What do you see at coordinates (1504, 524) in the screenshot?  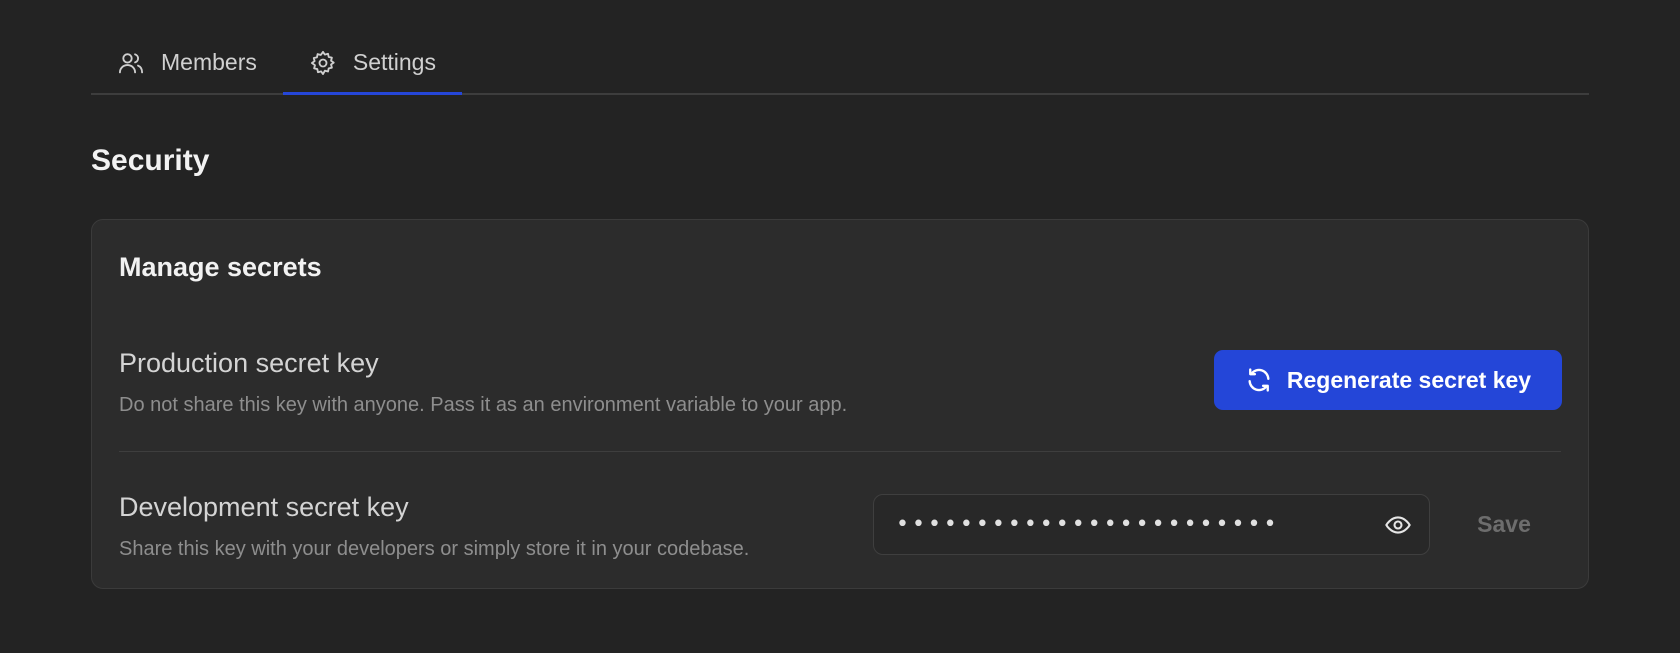 I see `save-button: Save` at bounding box center [1504, 524].